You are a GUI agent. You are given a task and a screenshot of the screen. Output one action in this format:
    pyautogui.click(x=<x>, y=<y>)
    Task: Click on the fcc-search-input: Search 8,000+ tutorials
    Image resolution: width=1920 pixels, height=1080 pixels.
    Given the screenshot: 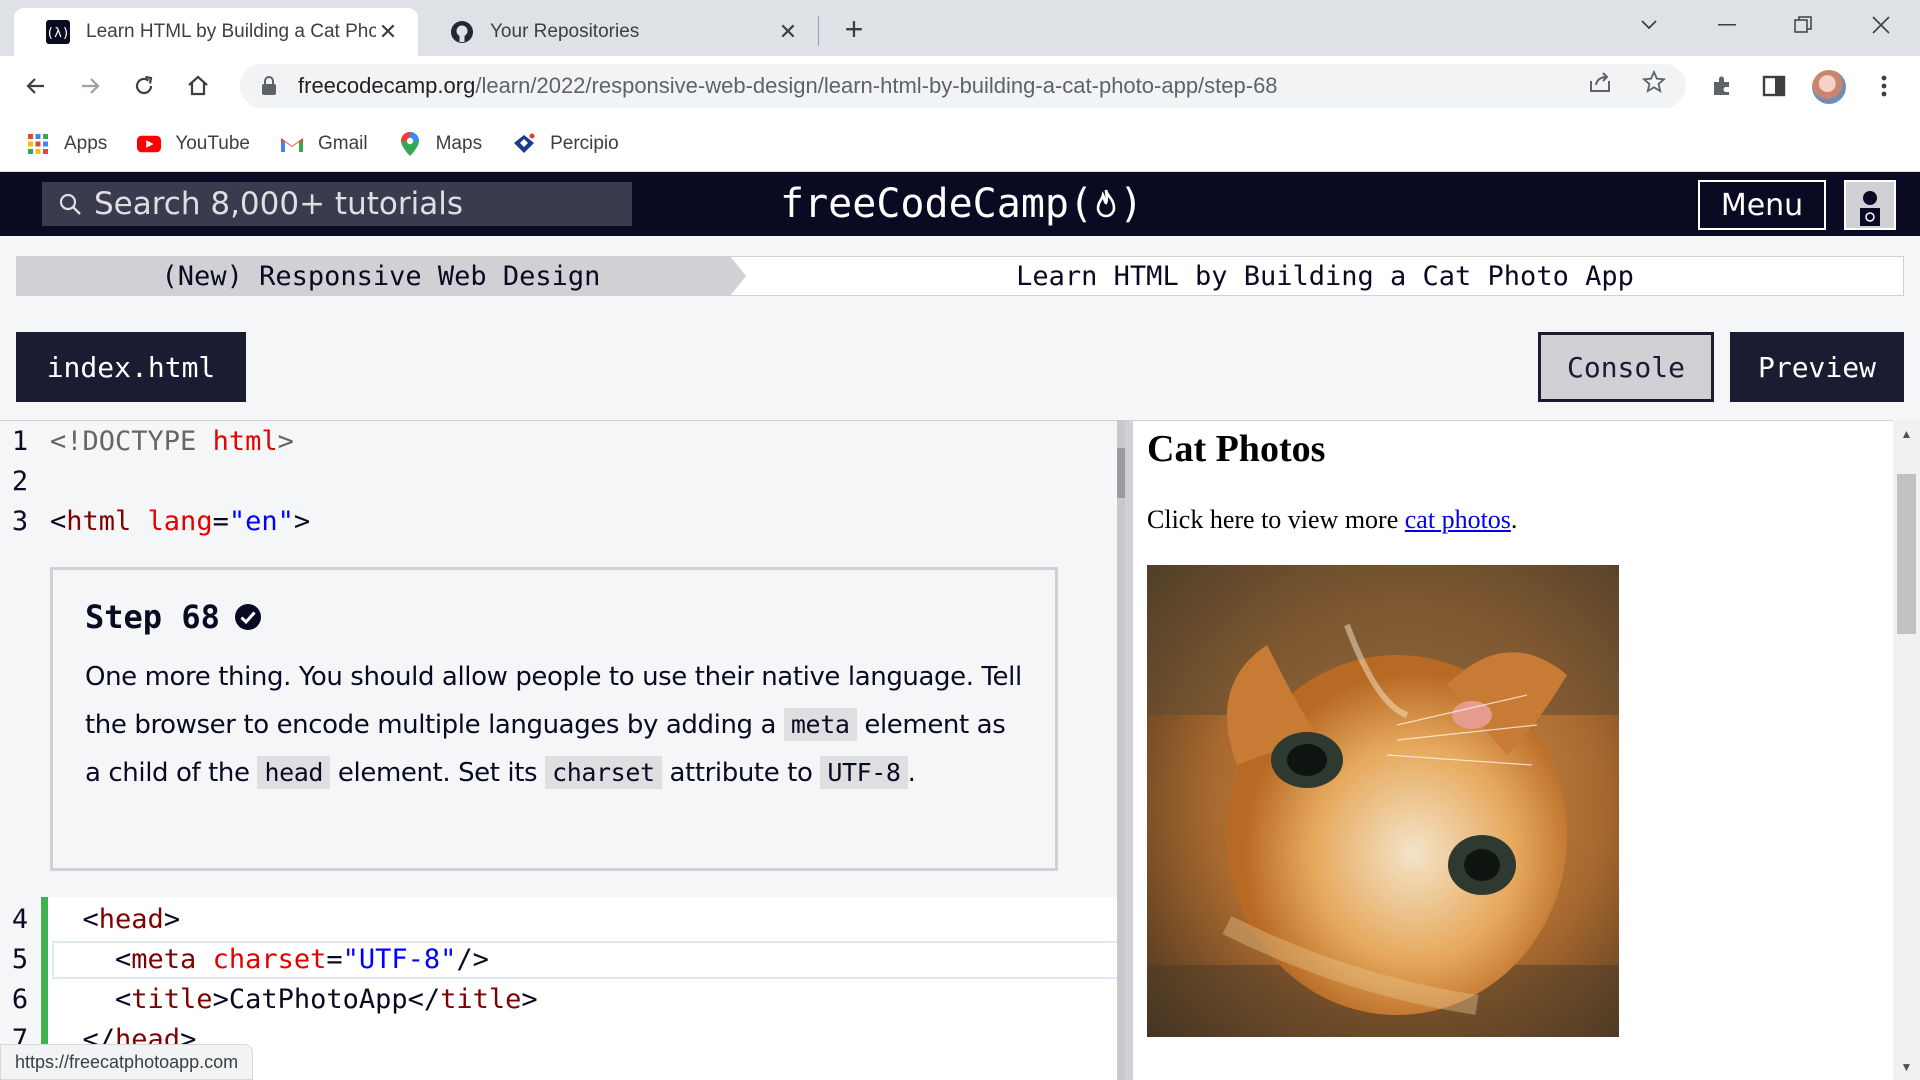 What is the action you would take?
    pyautogui.click(x=337, y=204)
    